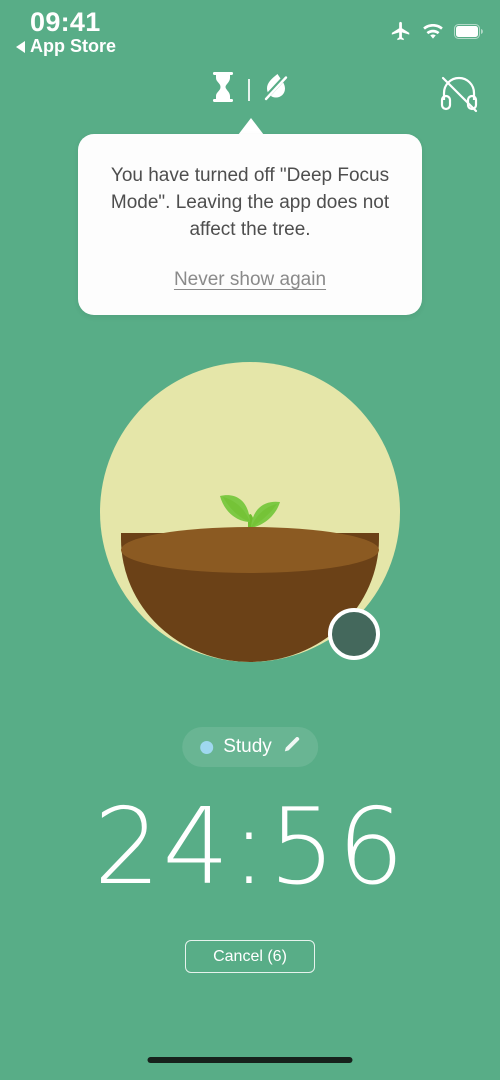 The image size is (500, 1080). What do you see at coordinates (433, 33) in the screenshot?
I see `wifi-icon` at bounding box center [433, 33].